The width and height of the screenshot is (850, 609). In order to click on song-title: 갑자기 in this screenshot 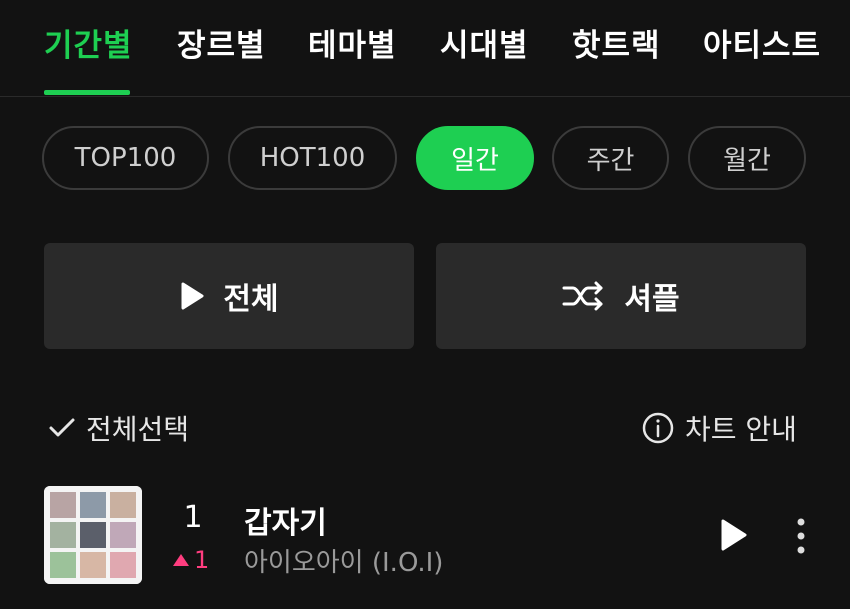, I will do `click(285, 520)`.